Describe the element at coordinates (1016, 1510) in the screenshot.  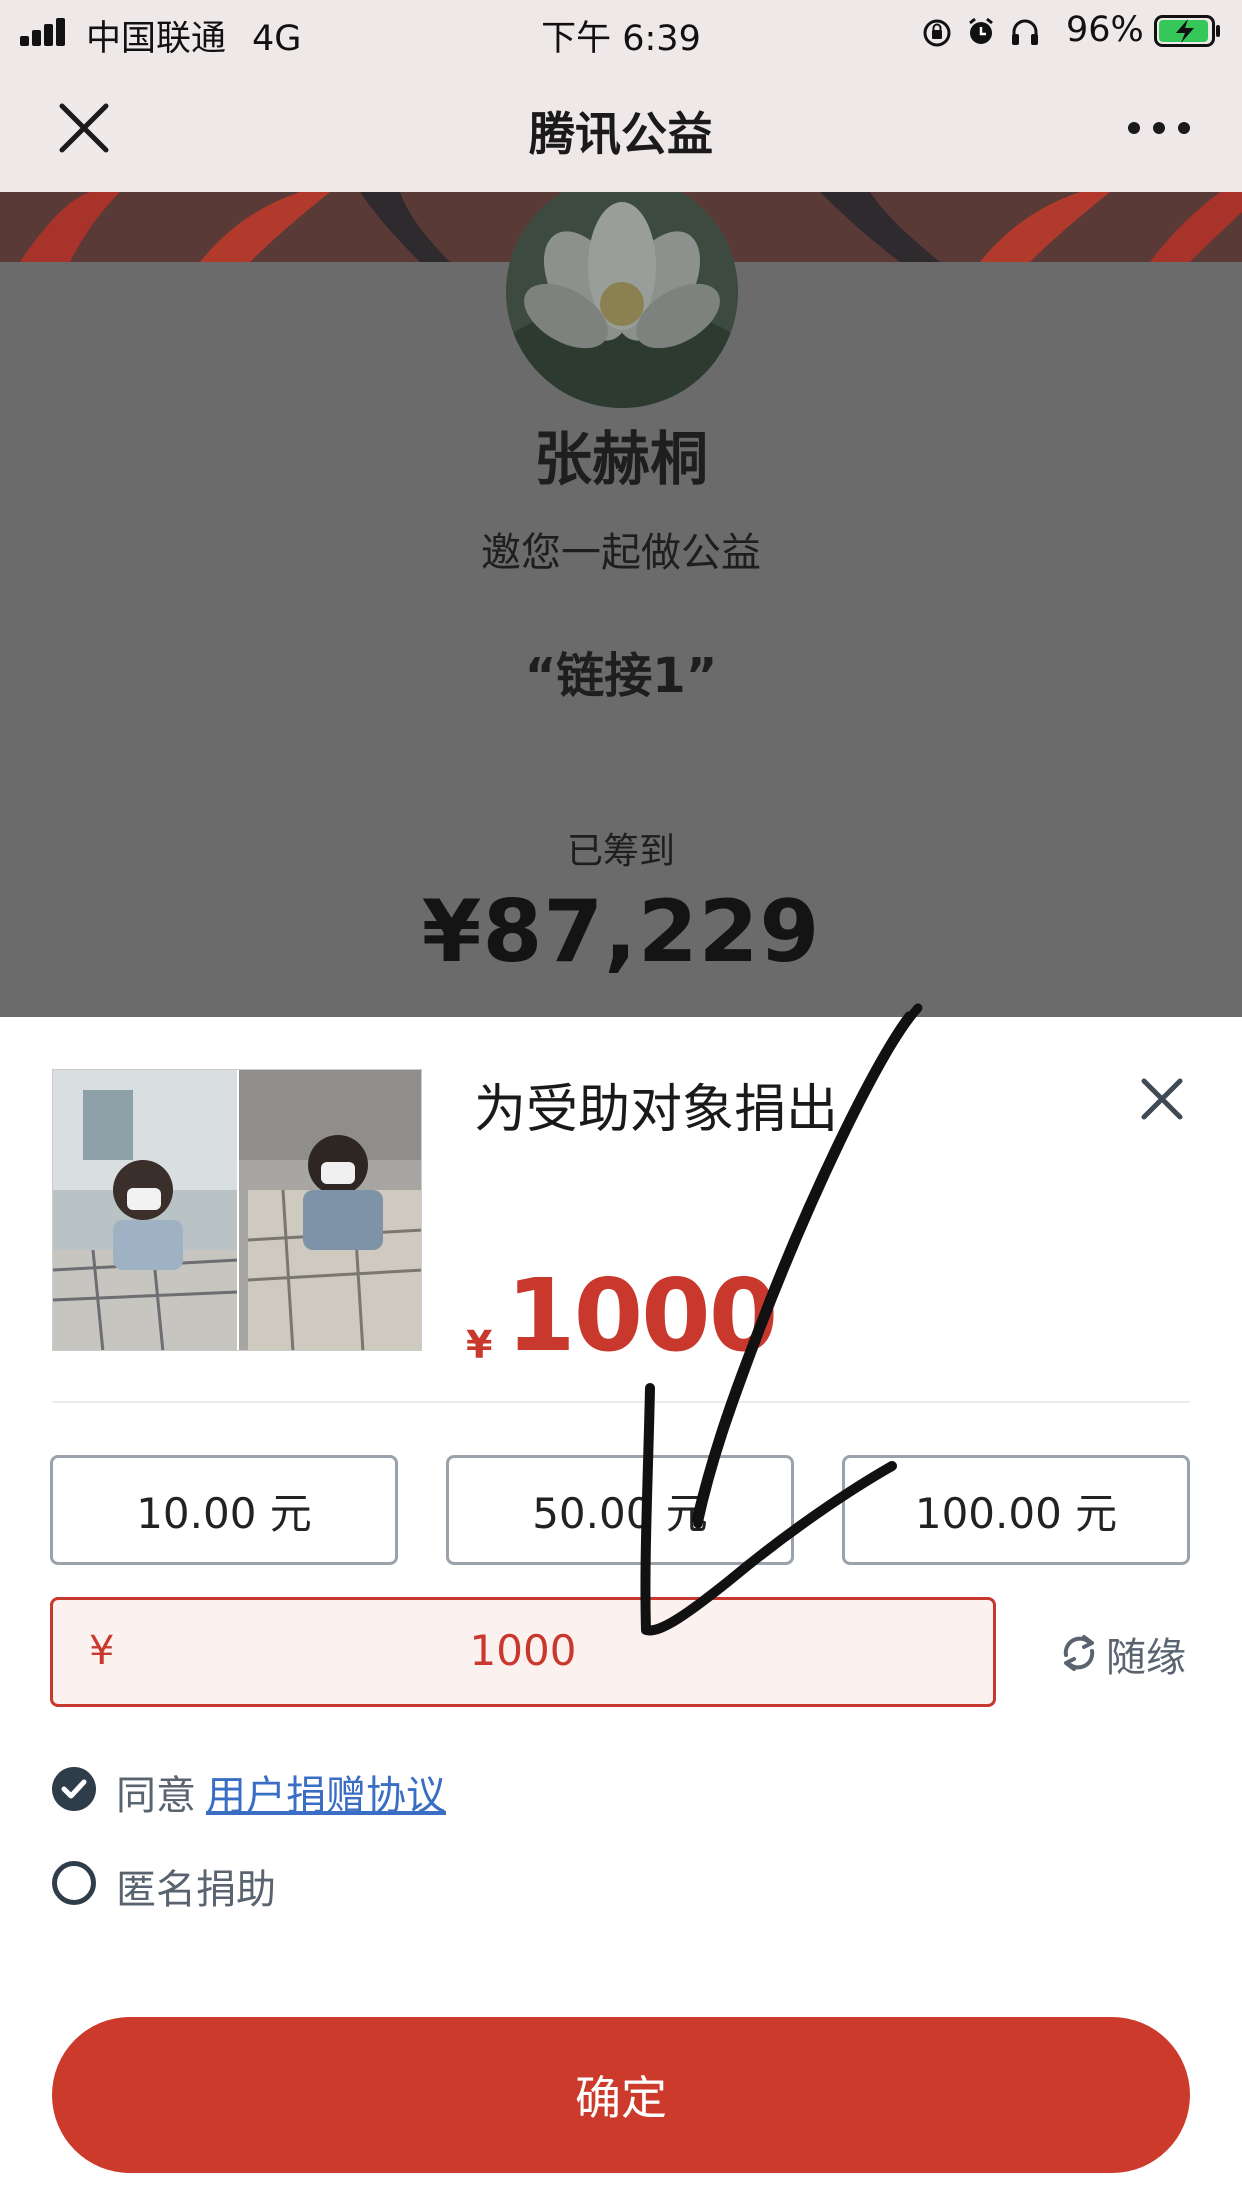
I see `preset-amount-button: 100.00 元` at that location.